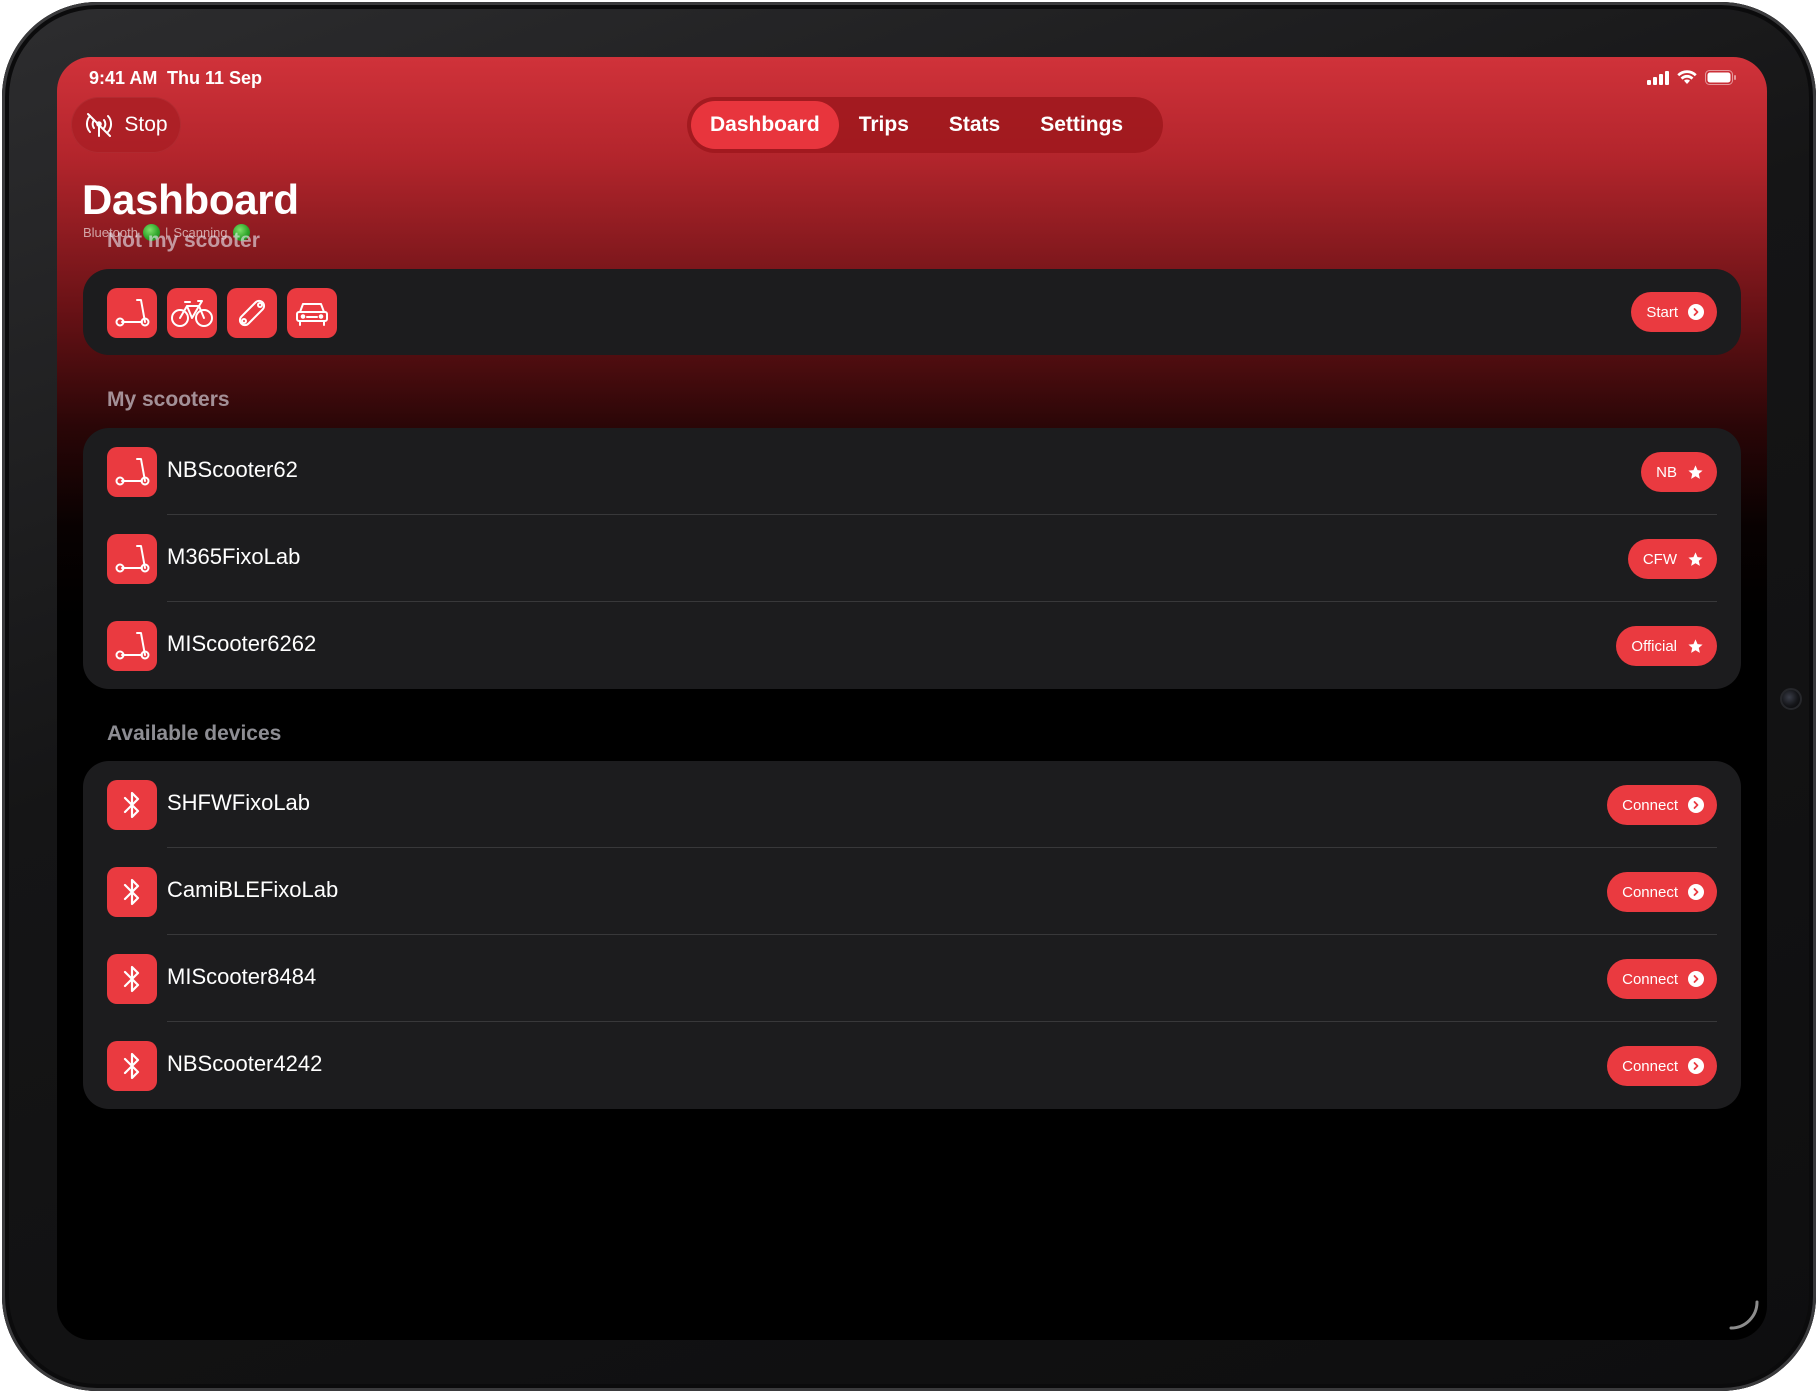  I want to click on scooter-row: M365FixoLab CFW, so click(912, 558).